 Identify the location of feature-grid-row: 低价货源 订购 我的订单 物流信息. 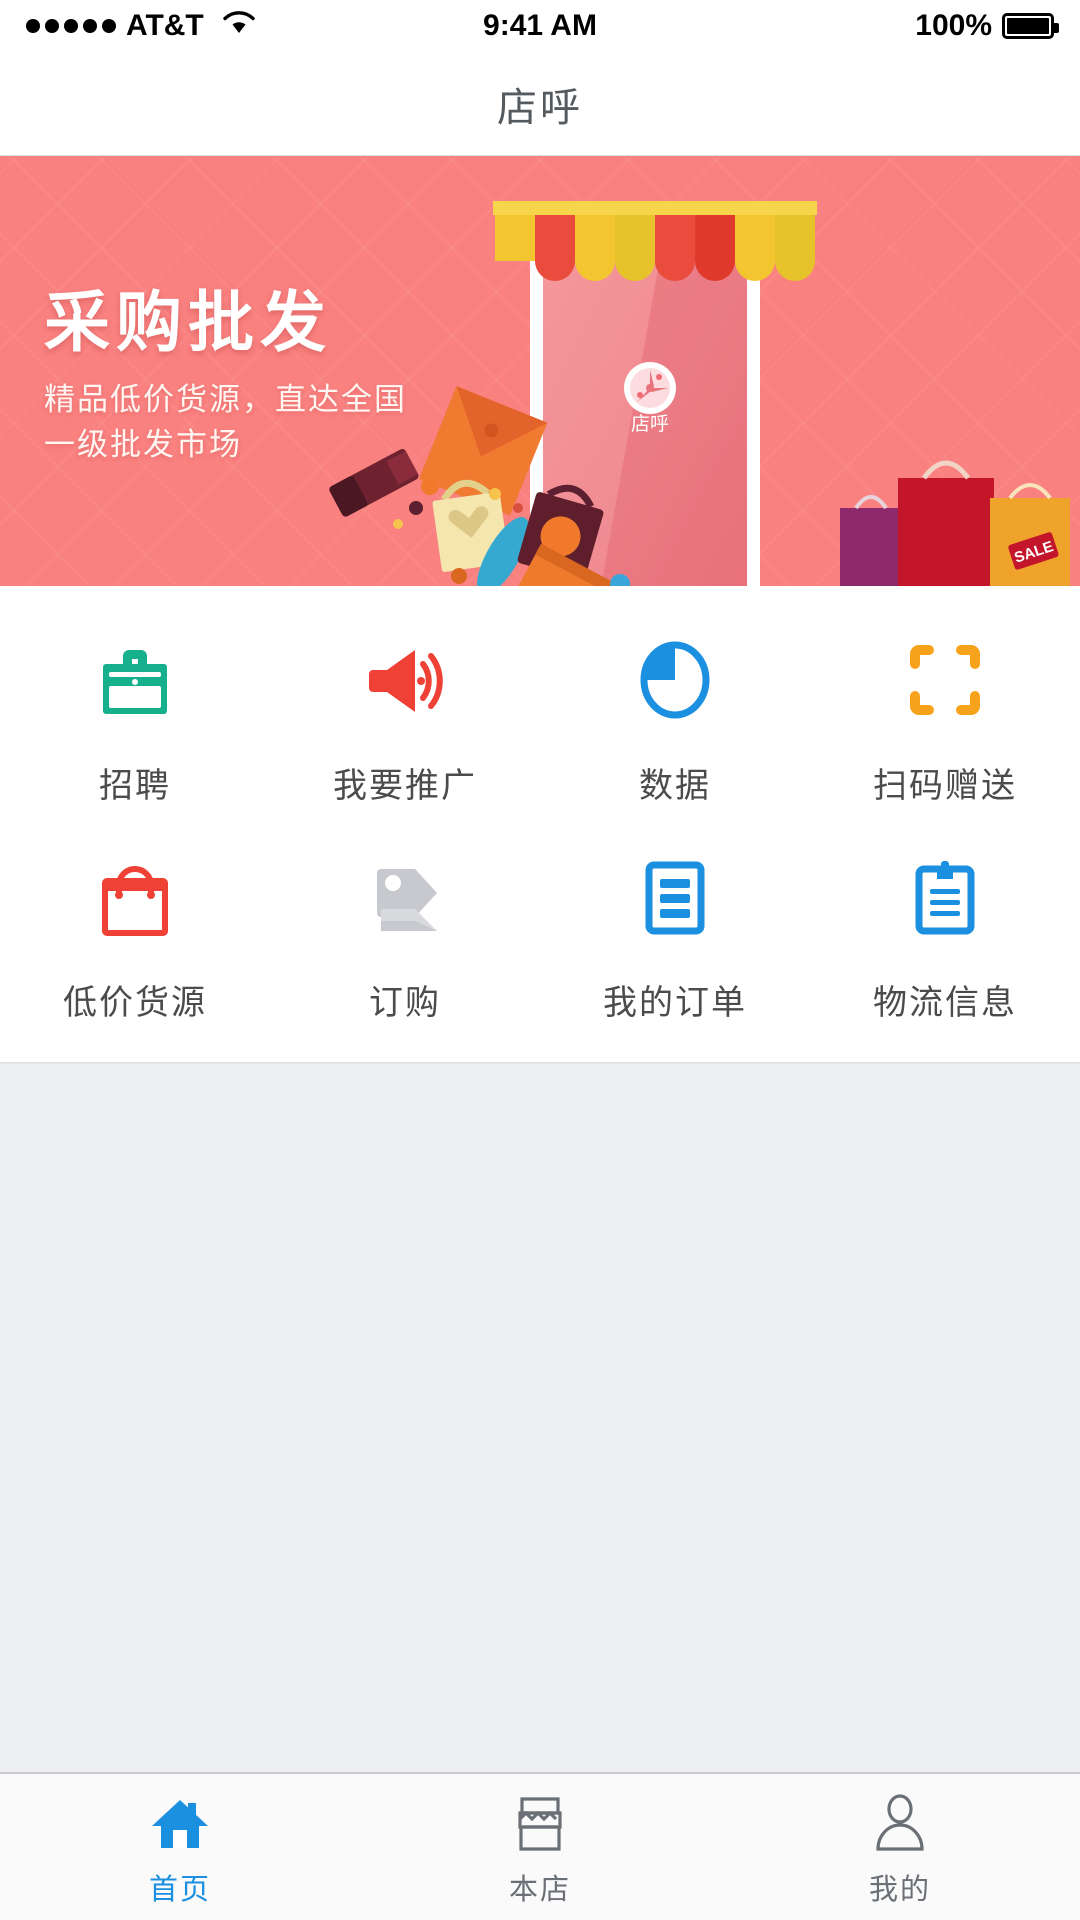
(540, 934).